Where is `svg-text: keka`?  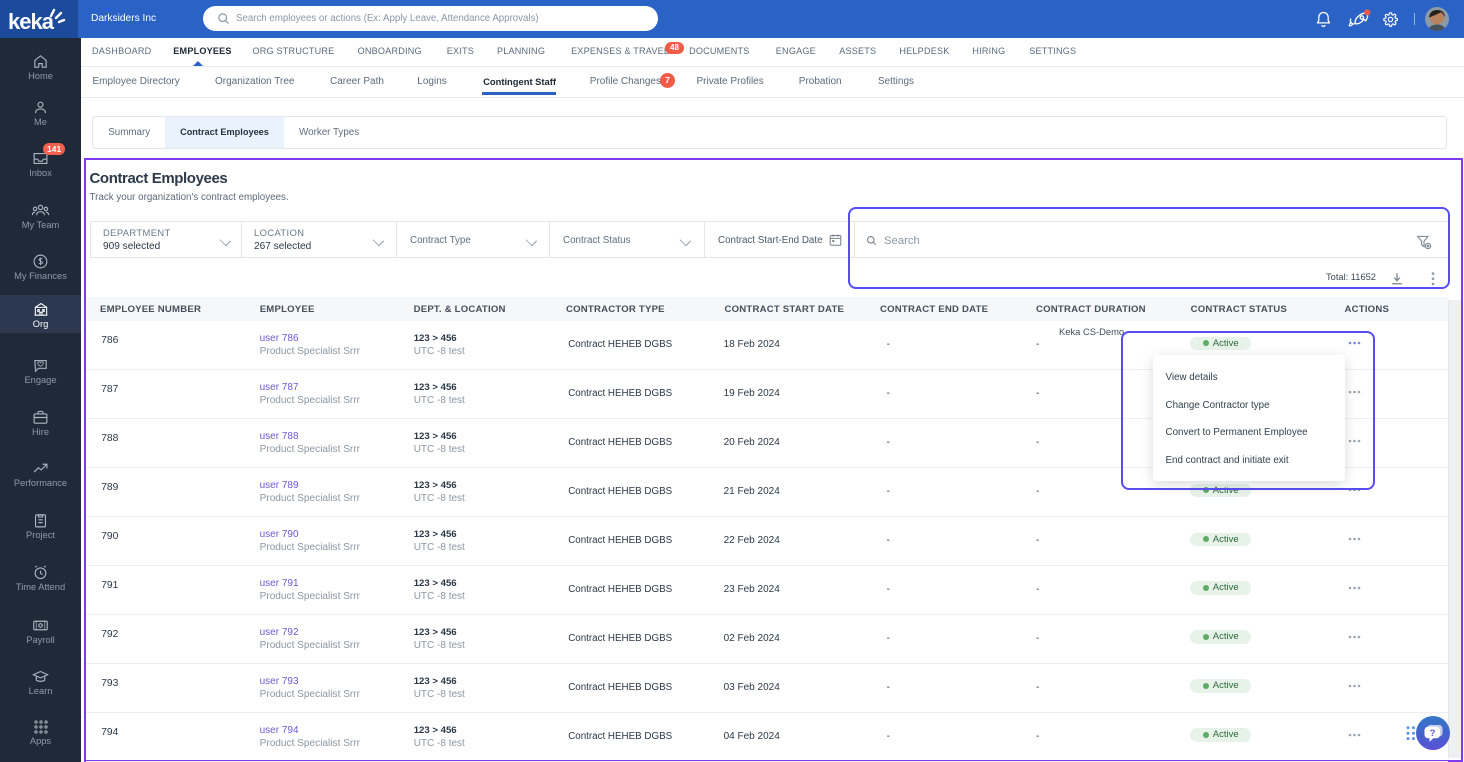
svg-text: keka is located at coordinates (31, 21).